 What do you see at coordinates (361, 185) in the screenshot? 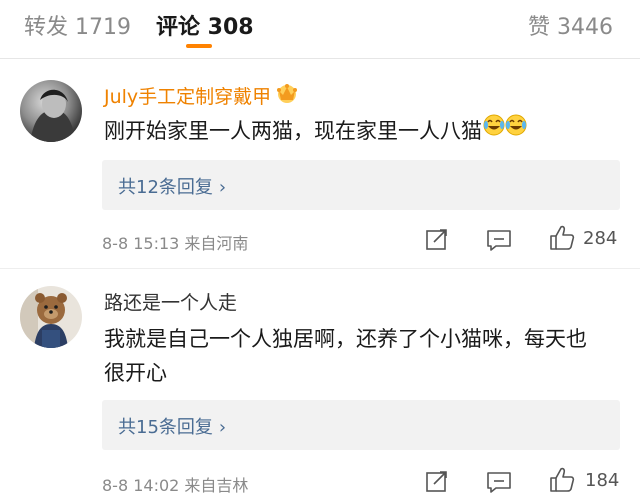
I see `replies-box: 共12条回复 ›` at bounding box center [361, 185].